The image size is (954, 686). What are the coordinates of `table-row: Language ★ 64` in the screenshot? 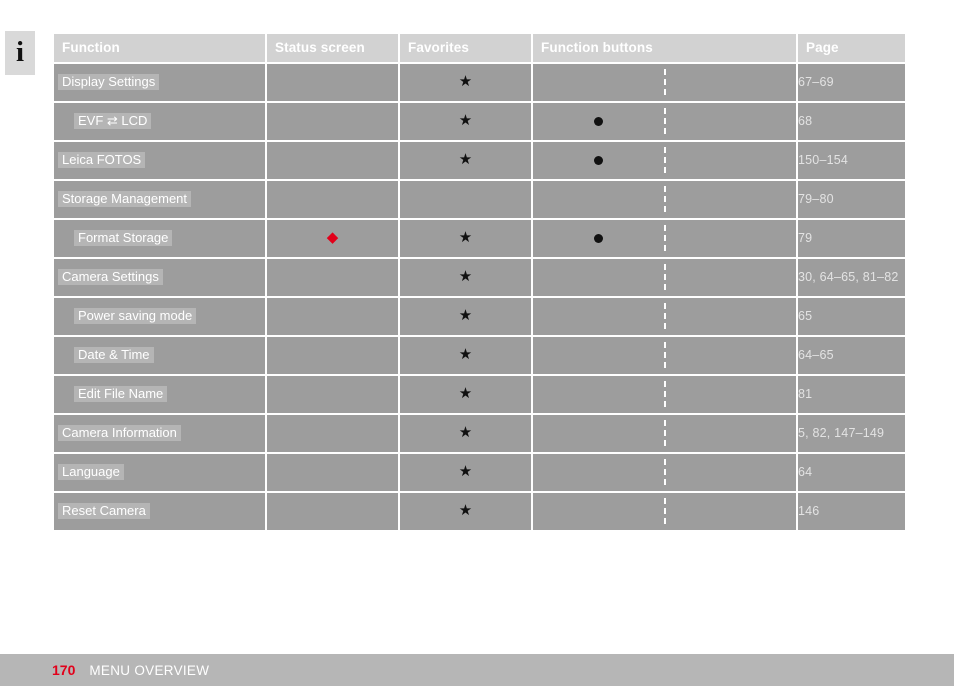 It's located at (479, 472).